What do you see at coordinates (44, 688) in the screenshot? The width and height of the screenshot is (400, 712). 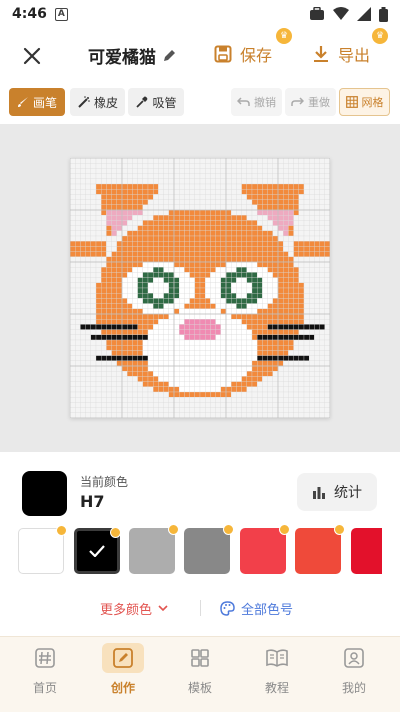 I see `nav-label: 首页` at bounding box center [44, 688].